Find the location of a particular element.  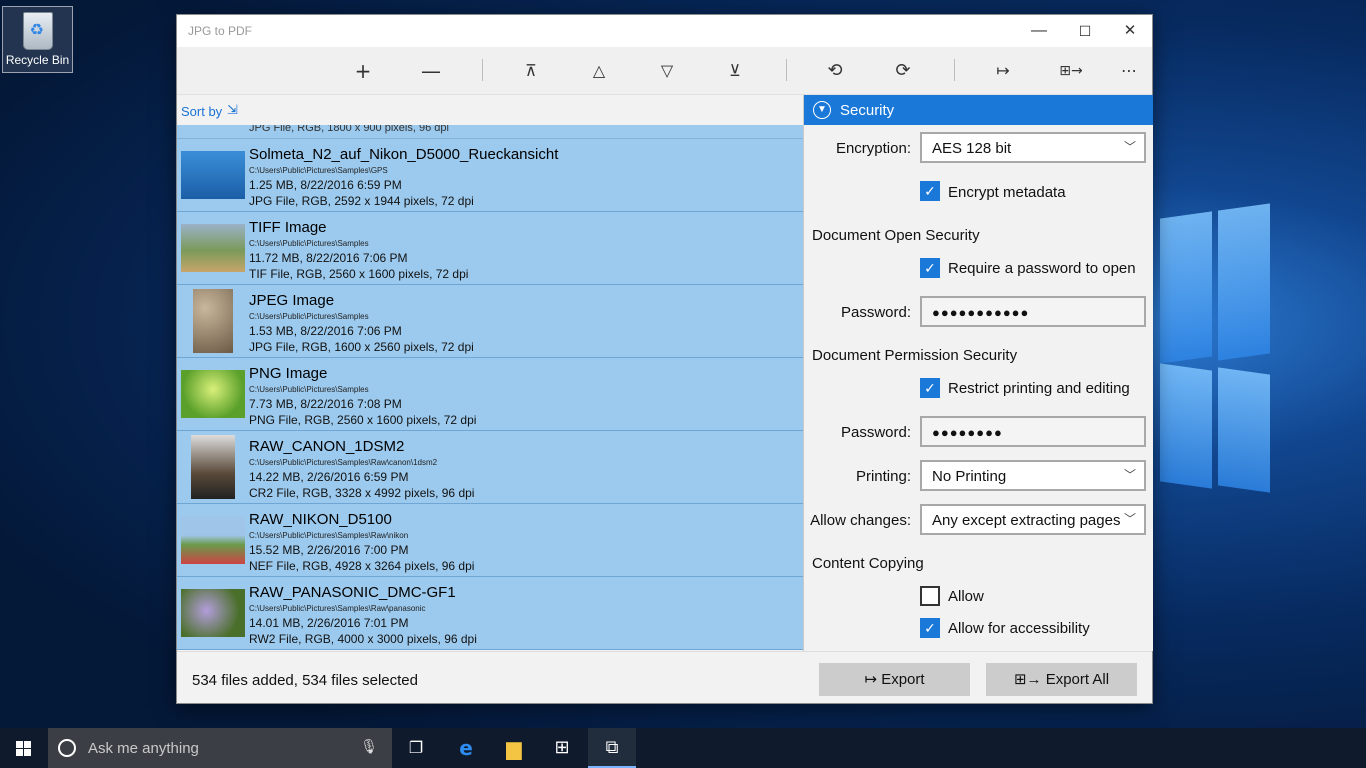

file-name: TIFF Image is located at coordinates (288, 227).